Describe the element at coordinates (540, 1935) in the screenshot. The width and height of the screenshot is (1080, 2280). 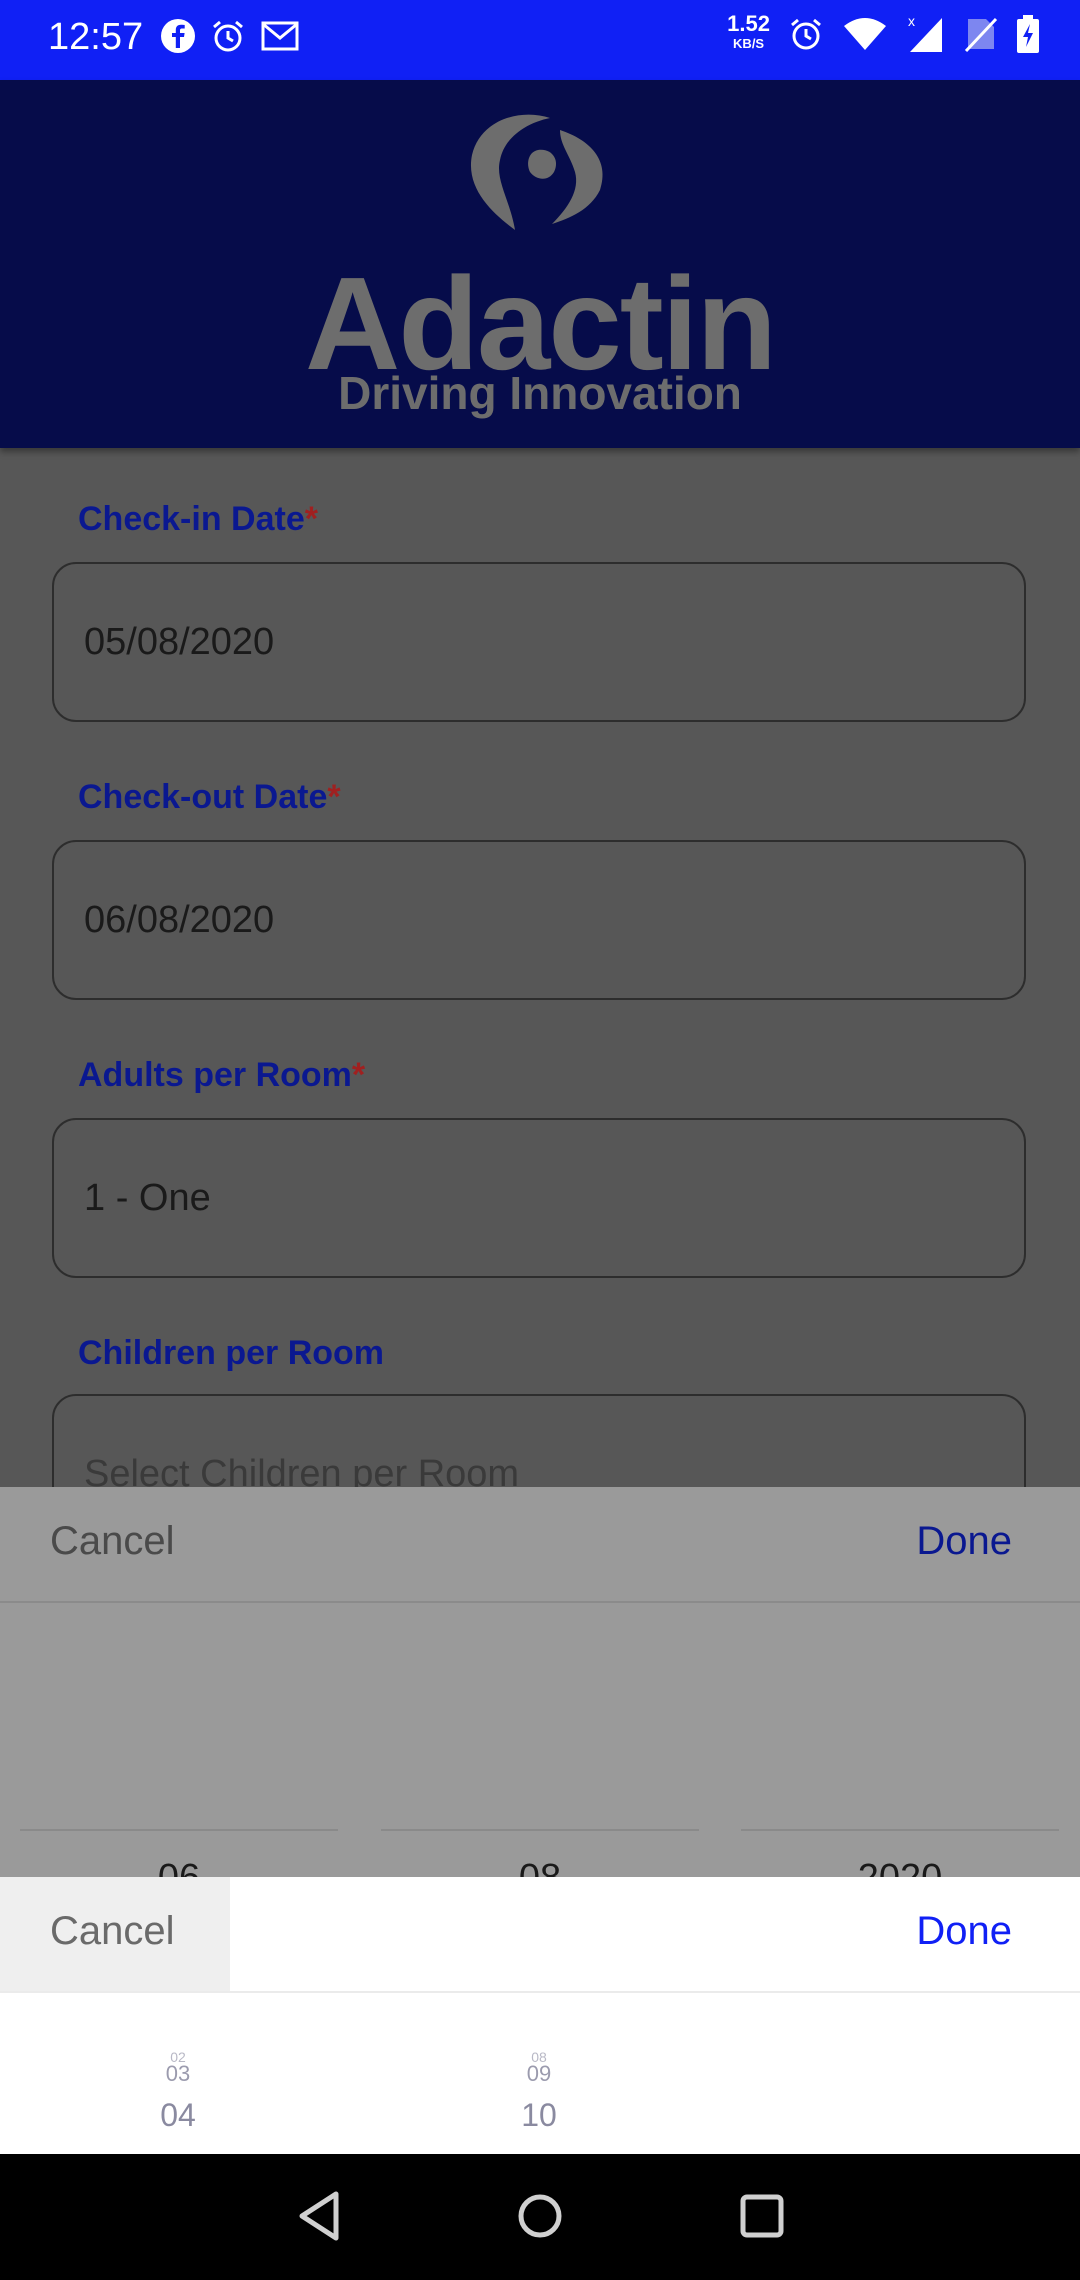
I see `picker-toolbar: Cancel Done` at that location.